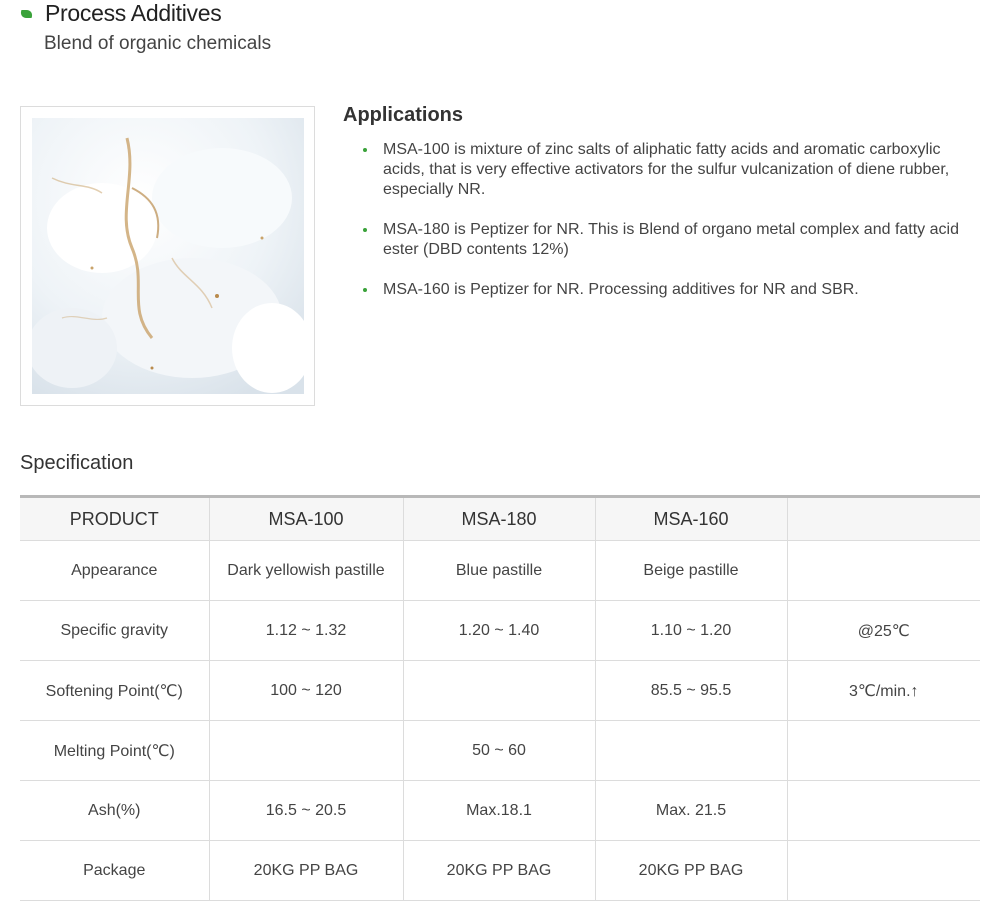 Image resolution: width=1000 pixels, height=917 pixels. What do you see at coordinates (306, 810) in the screenshot?
I see `table-cell: 16.5 ~ 20.5` at bounding box center [306, 810].